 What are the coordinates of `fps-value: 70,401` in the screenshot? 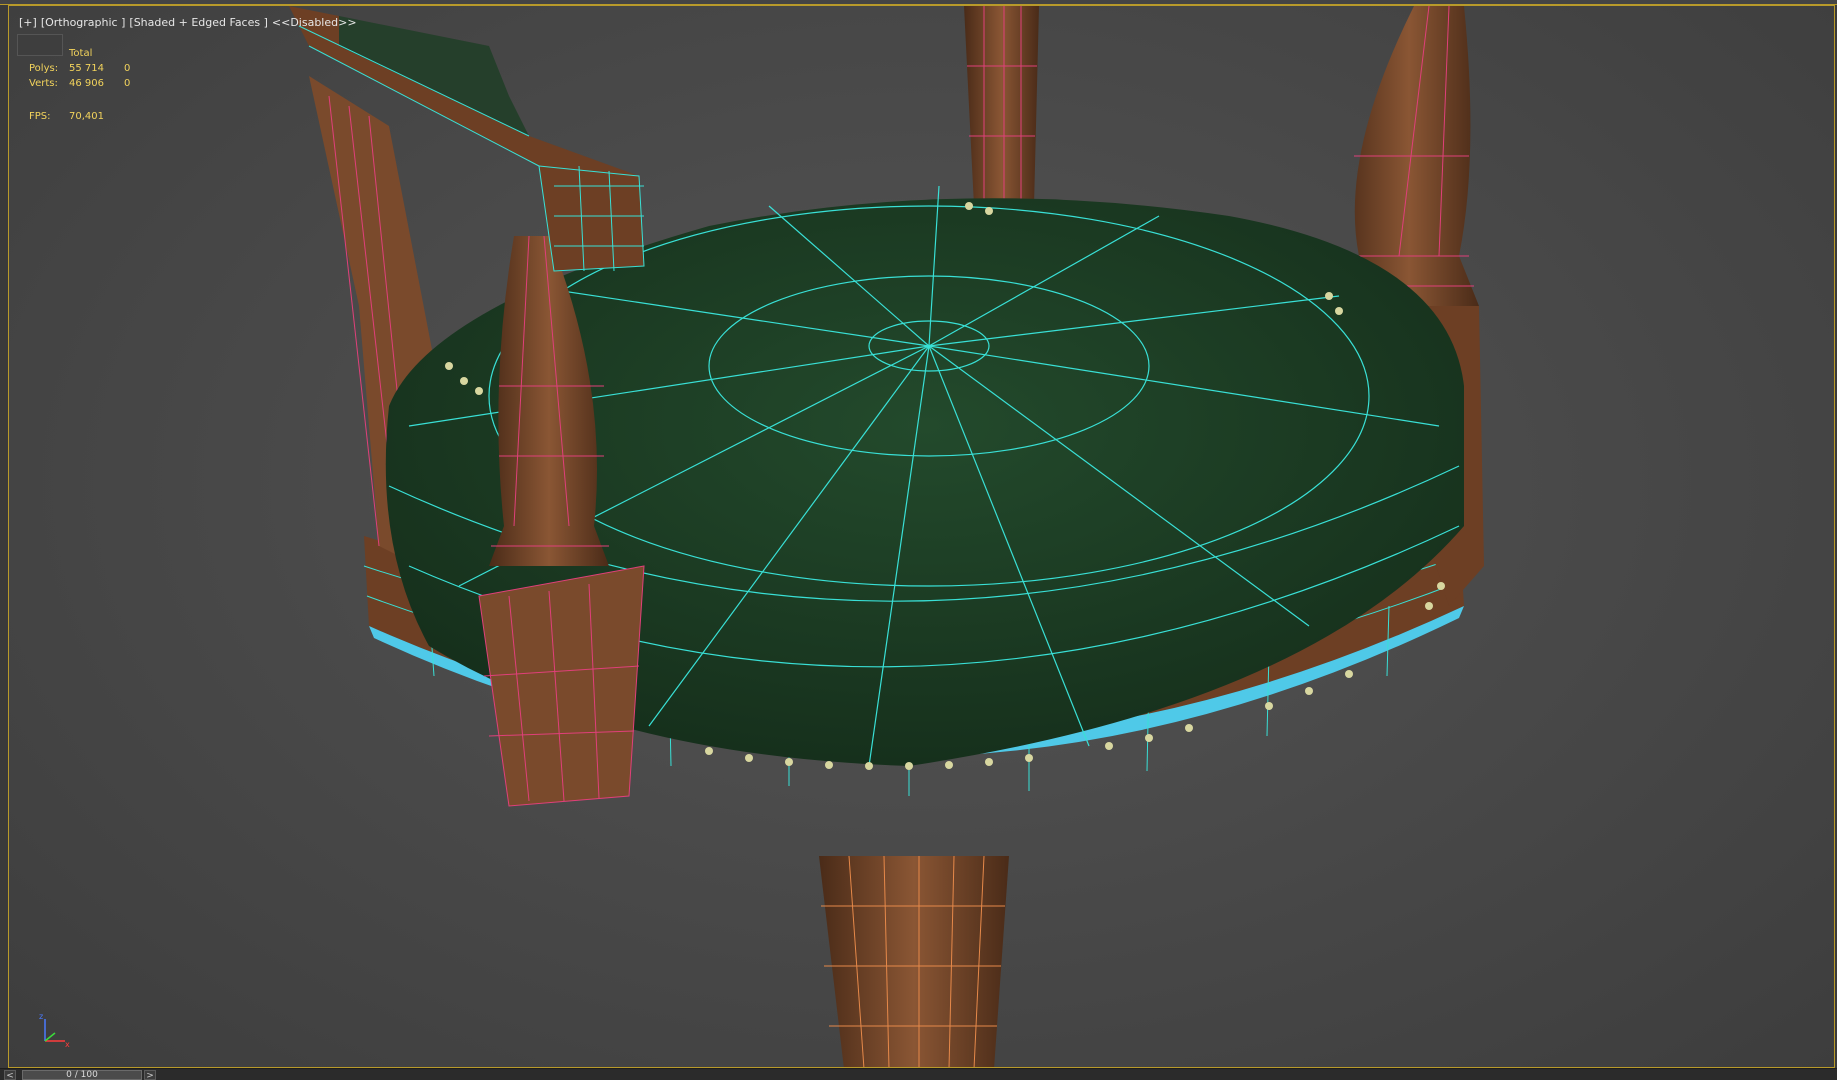 It's located at (86, 116).